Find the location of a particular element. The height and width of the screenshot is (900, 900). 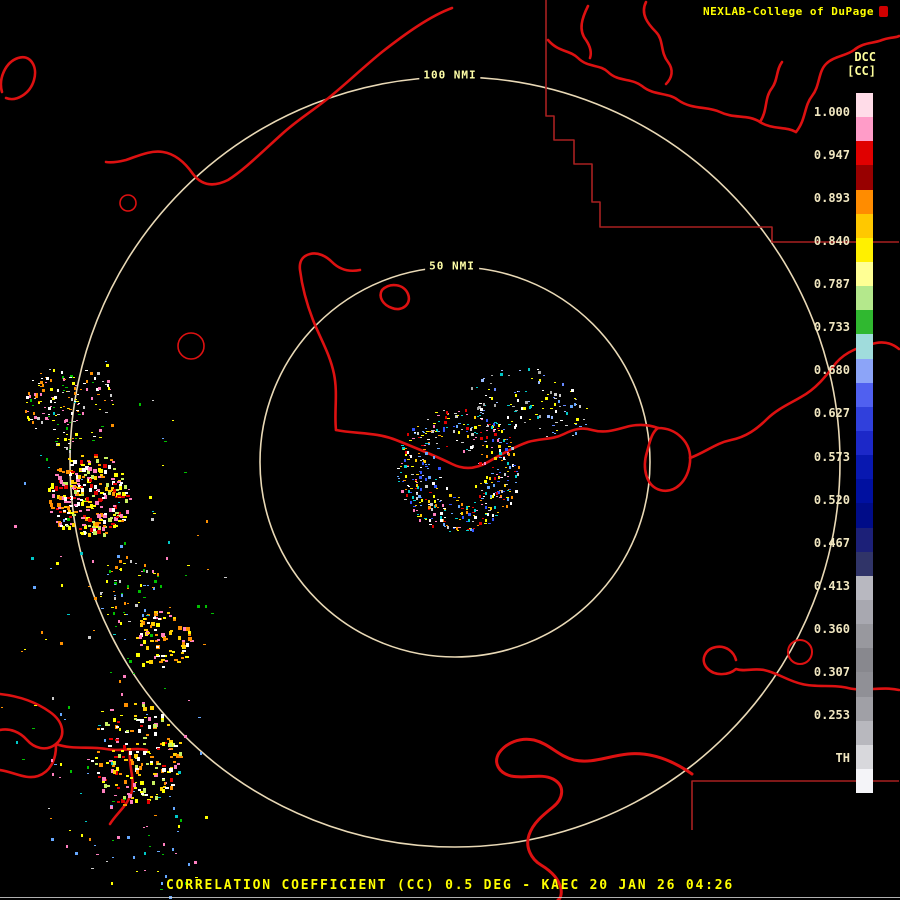

ring-label-50nmi: 50 NMI is located at coordinates (452, 266).